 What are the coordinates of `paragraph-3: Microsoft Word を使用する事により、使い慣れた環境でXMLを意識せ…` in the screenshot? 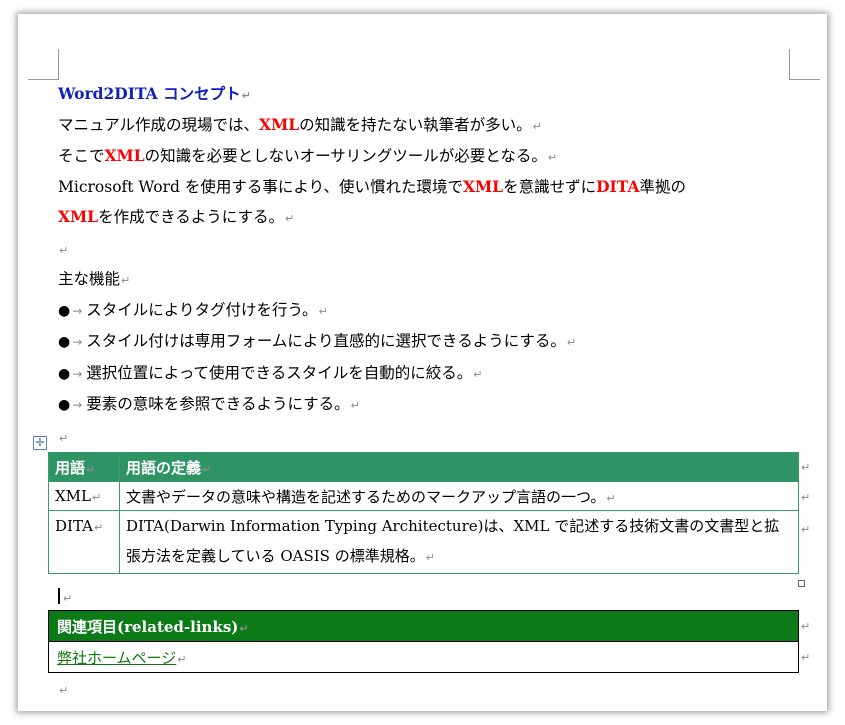 It's located at (372, 187).